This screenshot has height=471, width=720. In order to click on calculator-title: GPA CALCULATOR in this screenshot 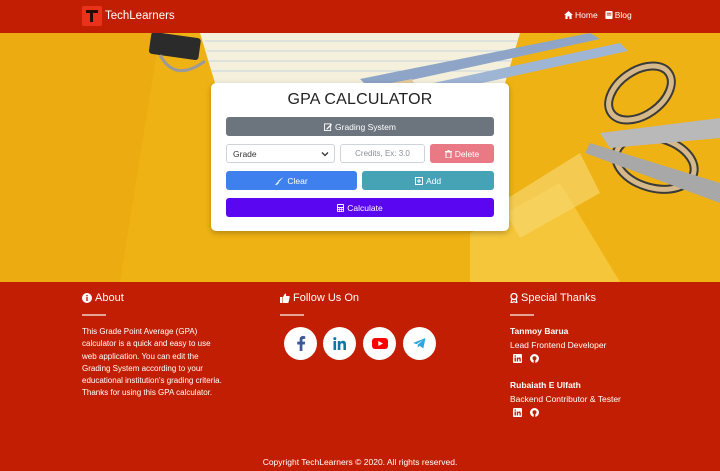, I will do `click(360, 99)`.